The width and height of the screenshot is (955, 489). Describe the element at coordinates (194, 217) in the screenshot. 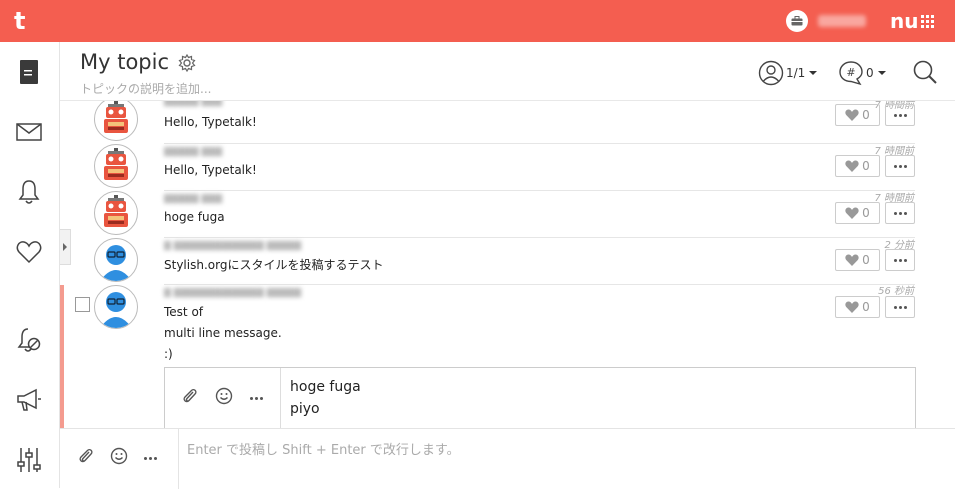

I see `message-text: hoge fuga` at that location.